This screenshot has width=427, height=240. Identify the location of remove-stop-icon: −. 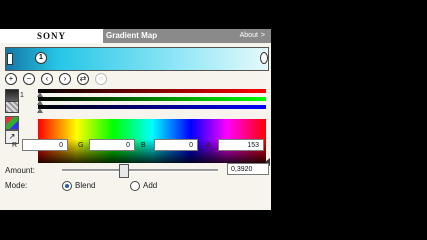
(29, 79).